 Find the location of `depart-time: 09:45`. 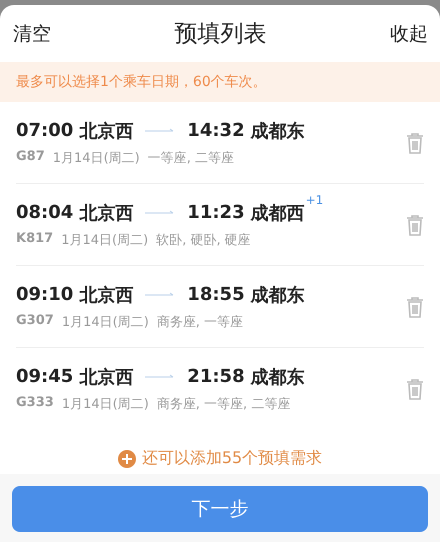

depart-time: 09:45 is located at coordinates (45, 376).